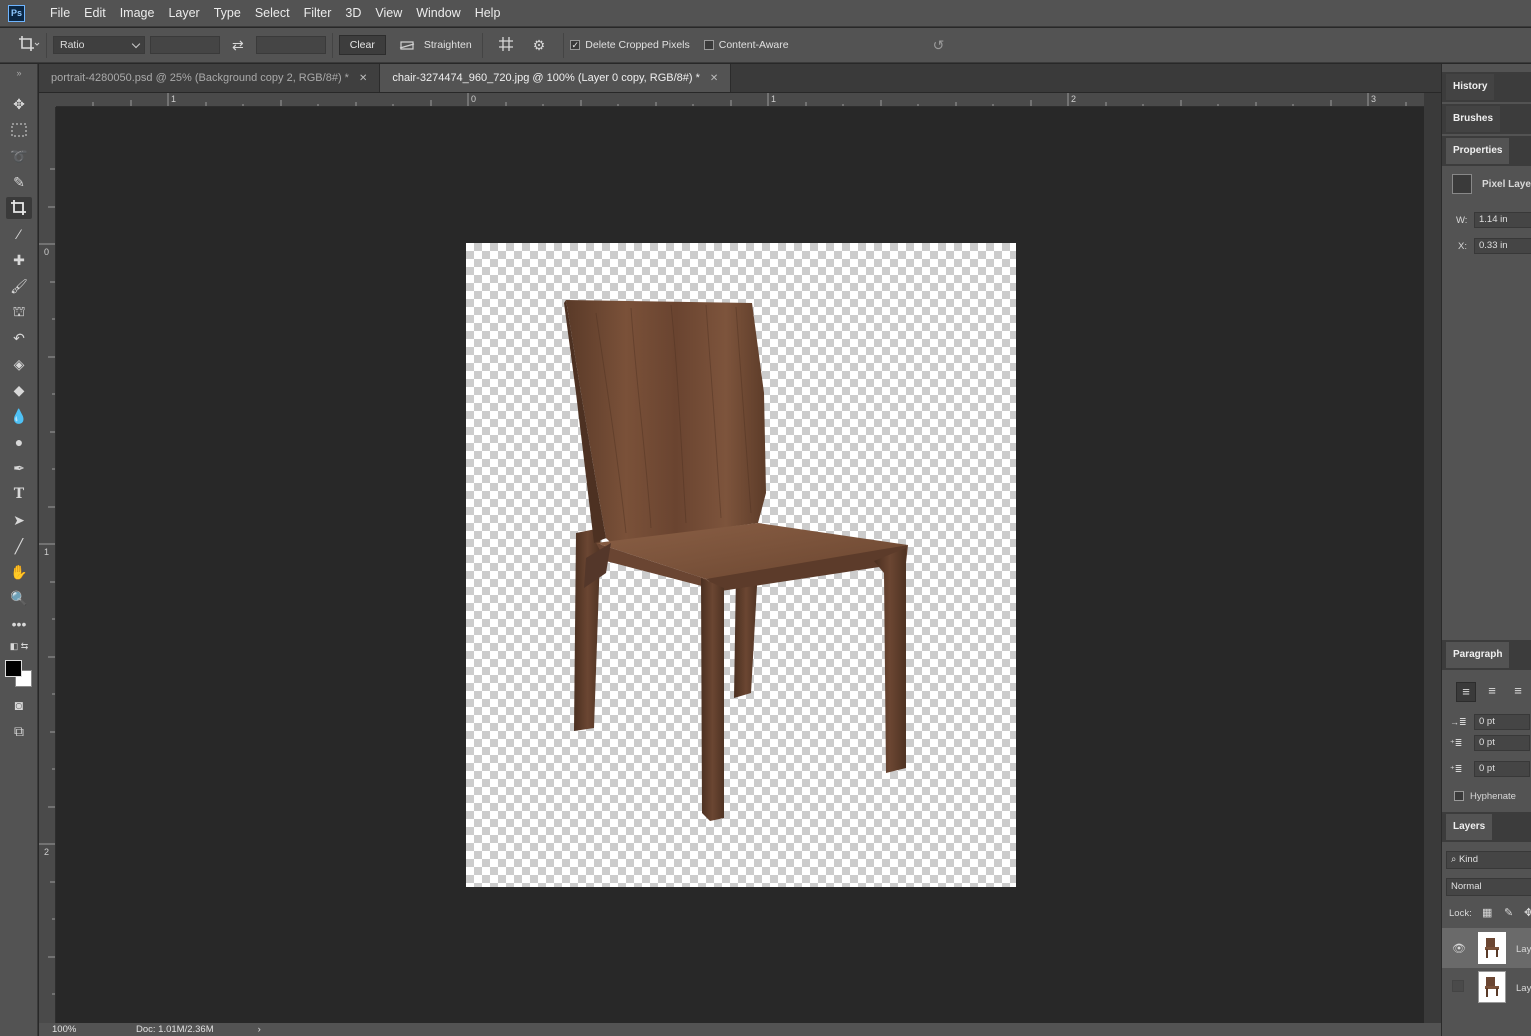  What do you see at coordinates (1470, 87) in the screenshot?
I see `tab-history: History` at bounding box center [1470, 87].